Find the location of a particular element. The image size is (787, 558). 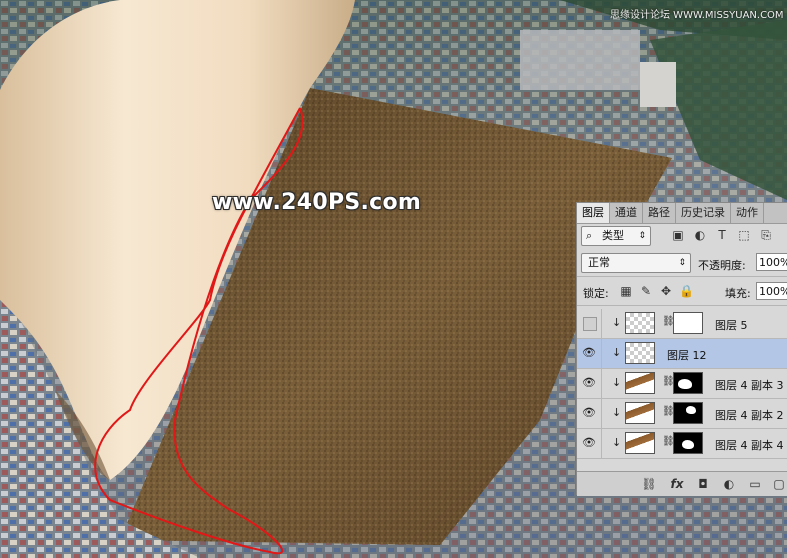

tab-layers: 图层 is located at coordinates (593, 213).